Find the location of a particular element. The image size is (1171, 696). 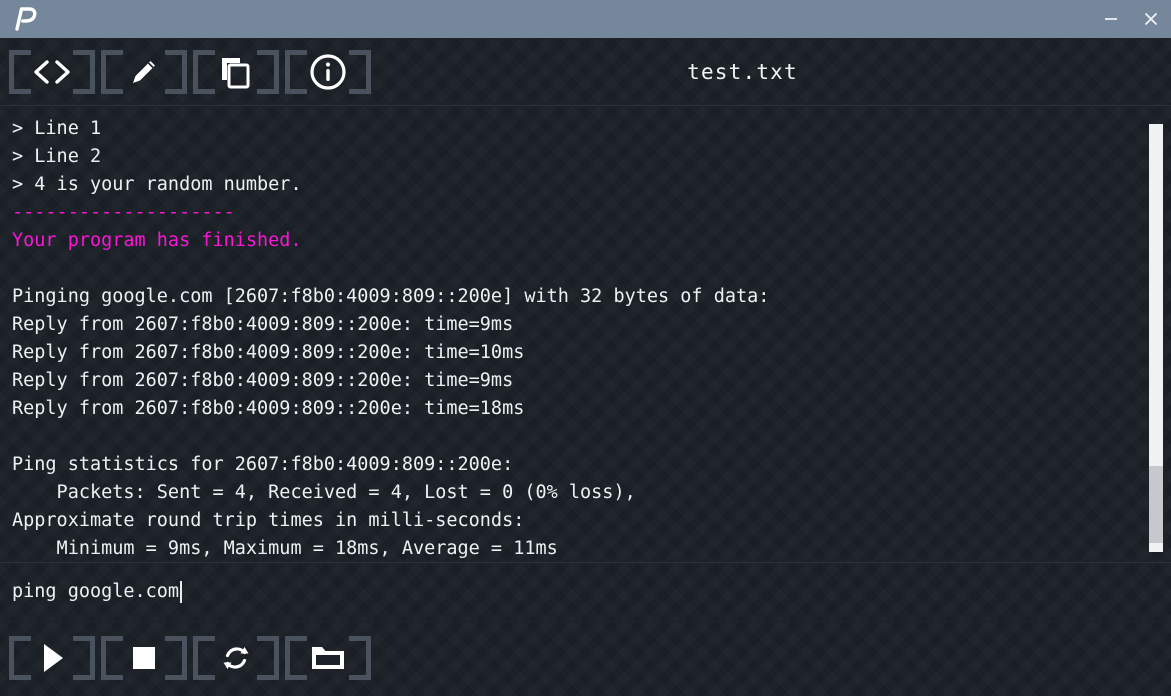

text-caret is located at coordinates (181, 591).